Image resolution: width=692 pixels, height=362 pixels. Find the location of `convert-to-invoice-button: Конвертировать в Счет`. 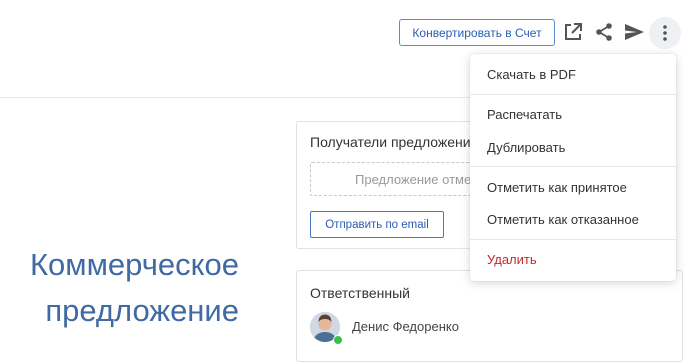

convert-to-invoice-button: Конвертировать в Счет is located at coordinates (477, 32).